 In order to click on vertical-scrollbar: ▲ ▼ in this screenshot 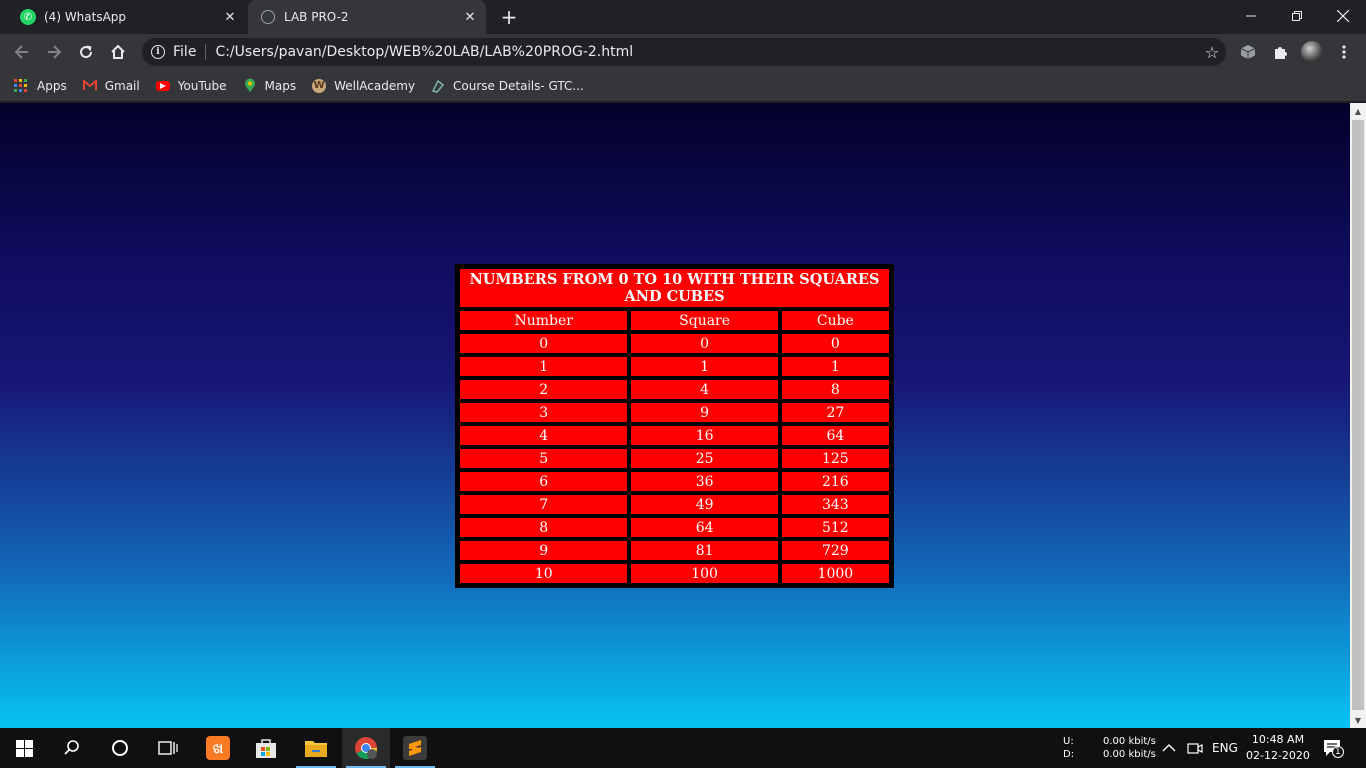, I will do `click(1358, 415)`.